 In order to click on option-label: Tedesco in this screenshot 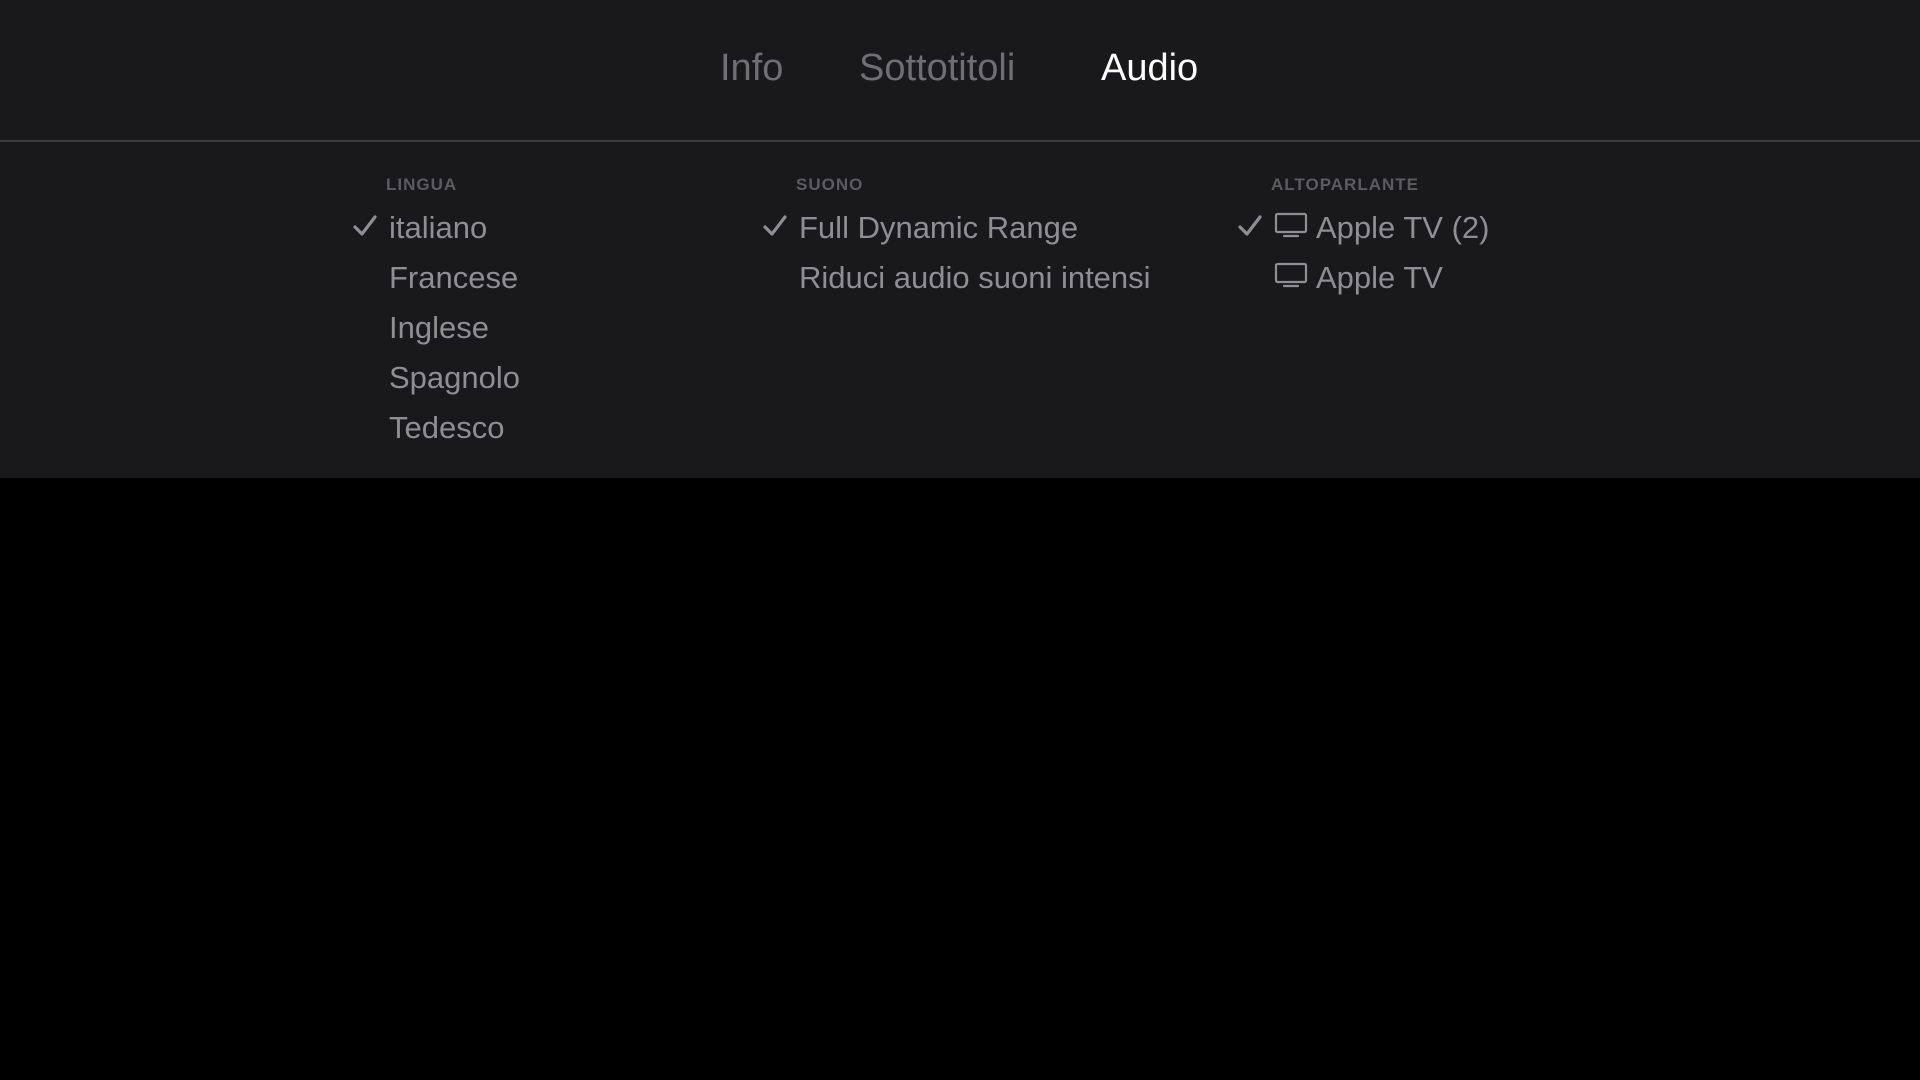, I will do `click(447, 427)`.